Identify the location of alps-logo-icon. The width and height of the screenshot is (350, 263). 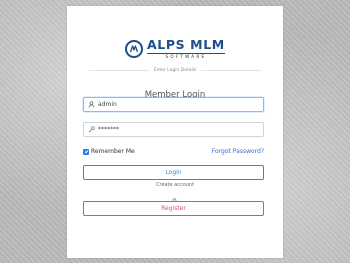
(134, 49).